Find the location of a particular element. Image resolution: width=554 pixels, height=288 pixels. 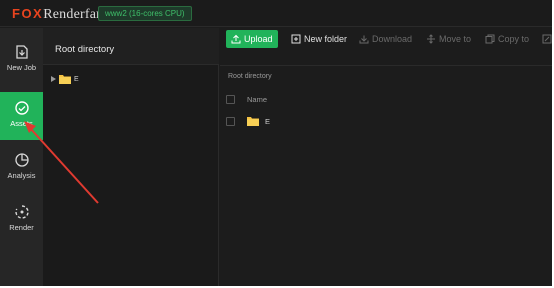

new-job-icon is located at coordinates (21, 52).